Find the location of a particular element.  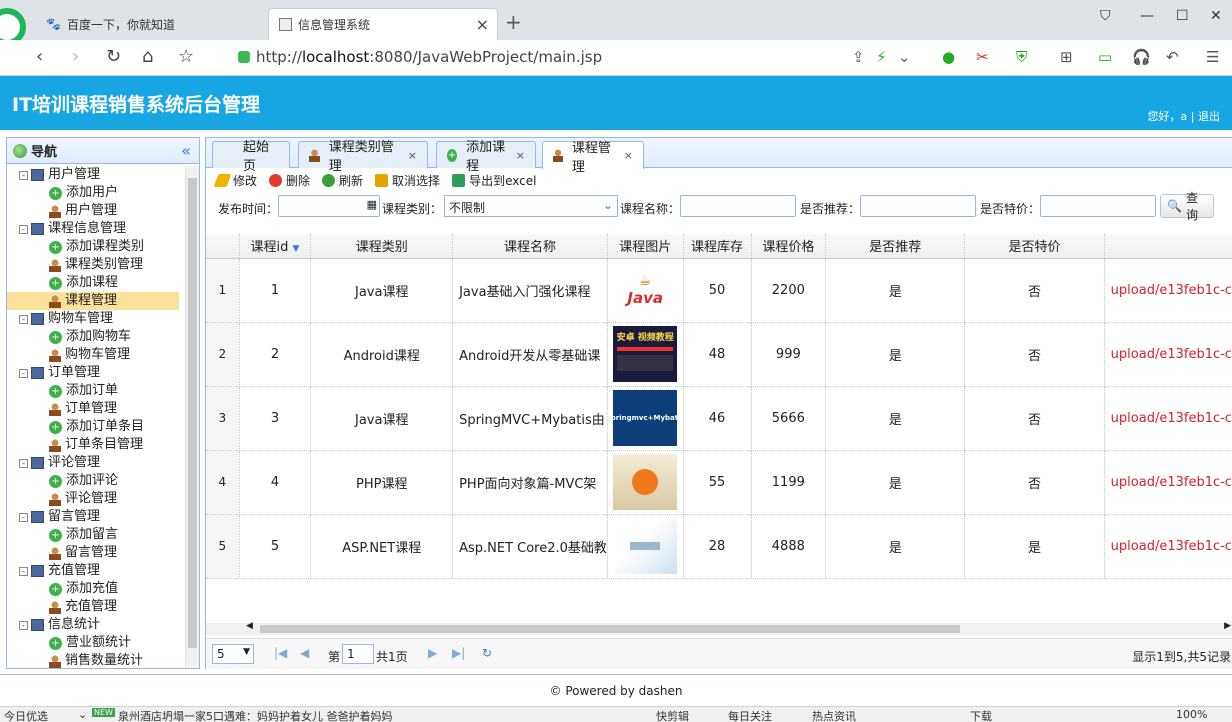

tab-category-manage: 课程类别管理 × is located at coordinates (363, 157).